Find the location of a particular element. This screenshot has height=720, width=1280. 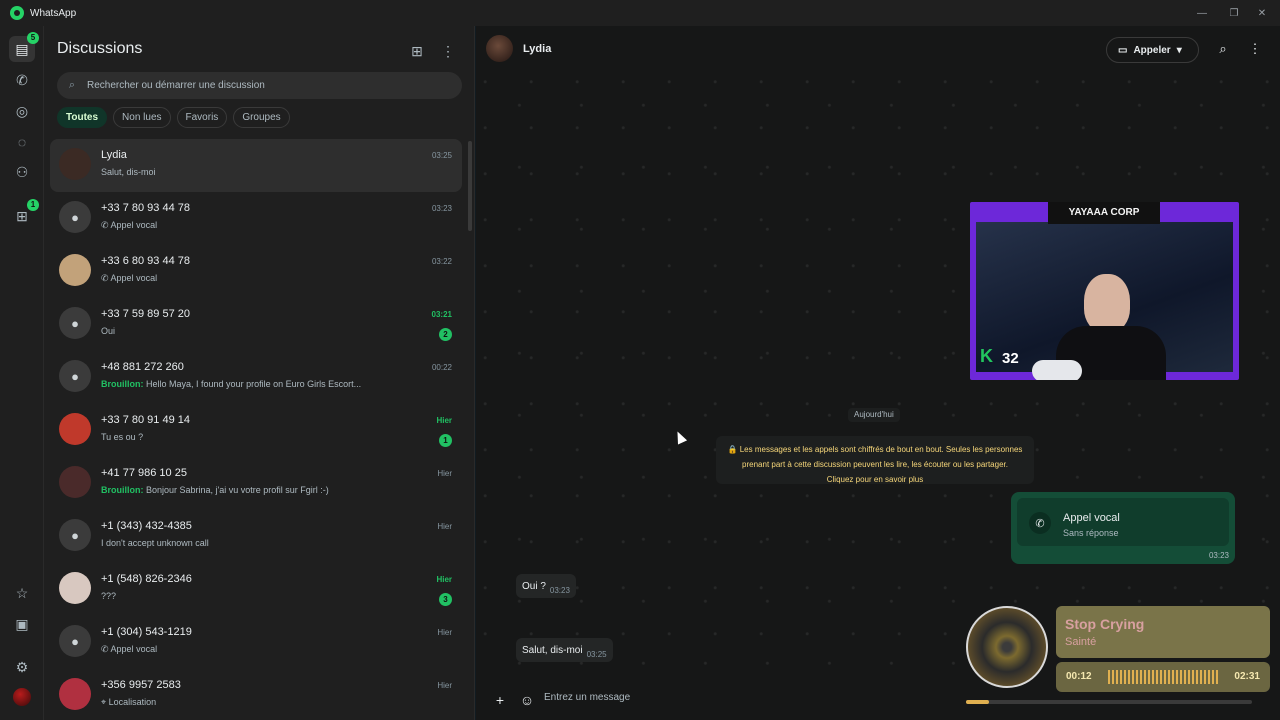

chat-name: +33 7 80 91 49 14 is located at coordinates (145, 420).